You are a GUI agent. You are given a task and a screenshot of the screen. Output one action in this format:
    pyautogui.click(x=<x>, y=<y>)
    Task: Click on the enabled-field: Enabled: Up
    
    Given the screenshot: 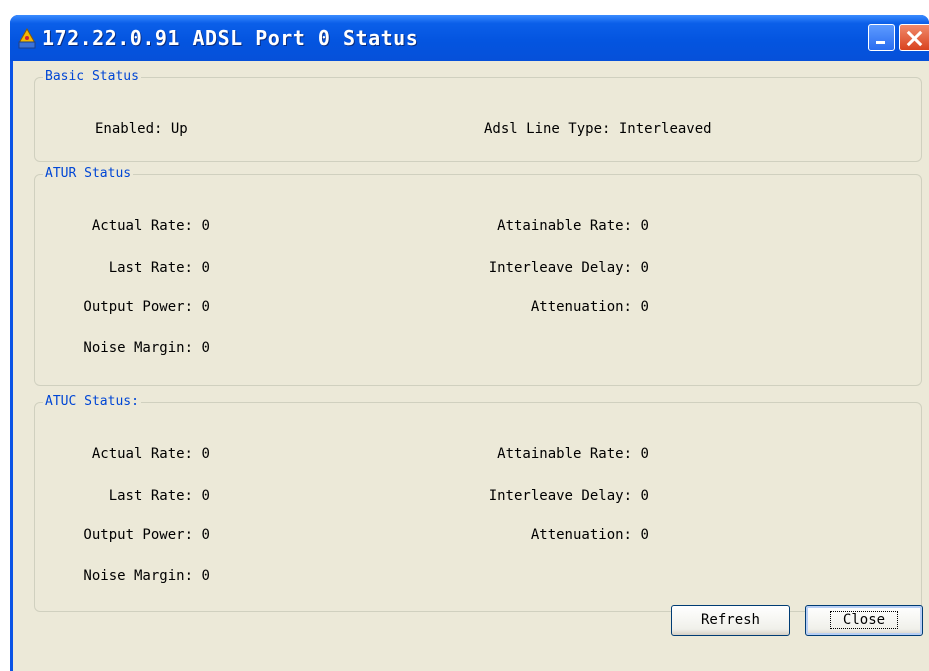 What is the action you would take?
    pyautogui.click(x=141, y=129)
    